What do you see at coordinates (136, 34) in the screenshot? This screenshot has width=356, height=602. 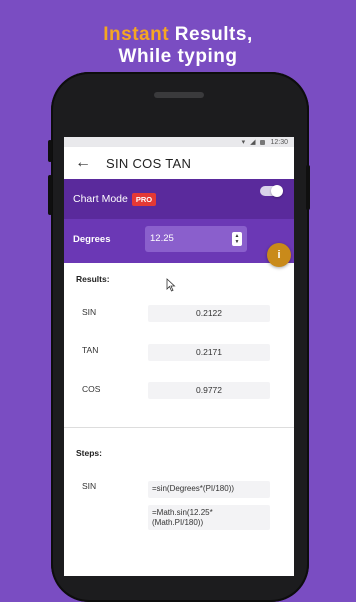 I see `headline-accent: Instant` at bounding box center [136, 34].